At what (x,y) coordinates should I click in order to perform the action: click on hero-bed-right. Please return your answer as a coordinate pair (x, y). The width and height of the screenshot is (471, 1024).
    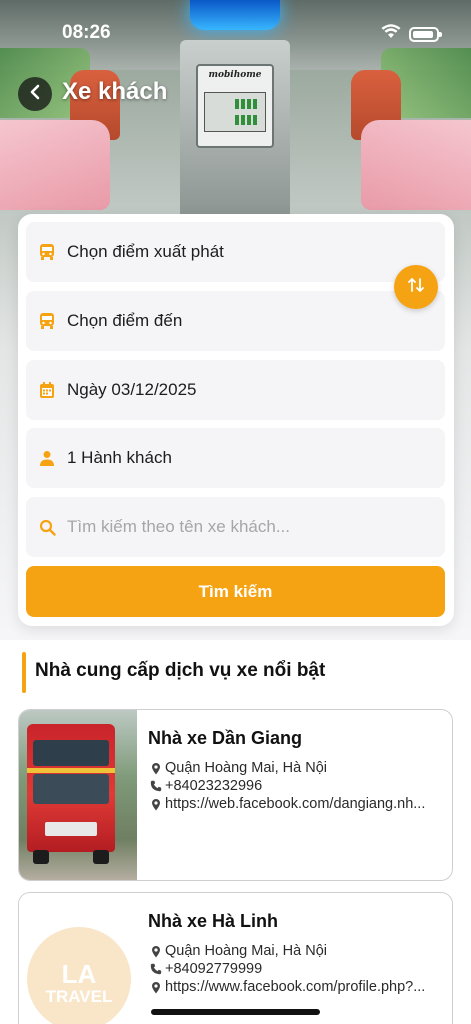
    Looking at the image, I should click on (416, 165).